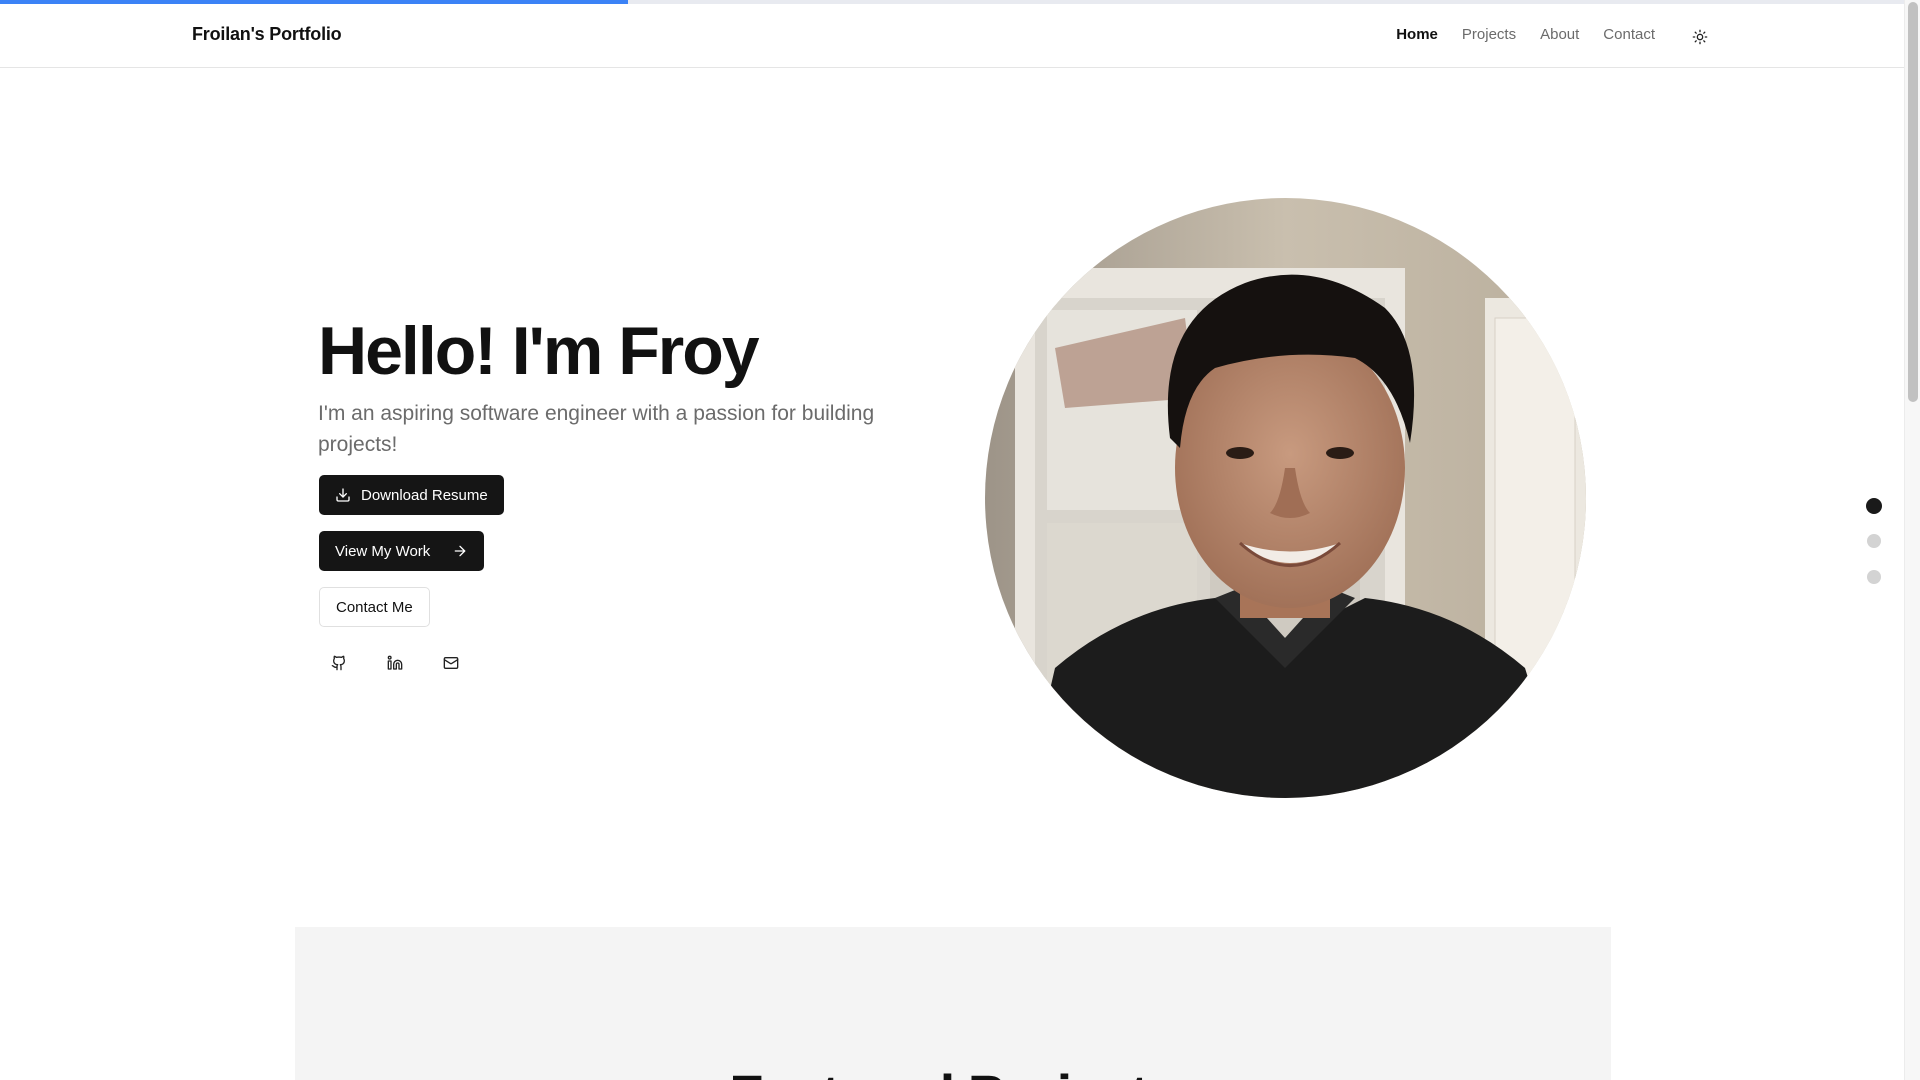 The height and width of the screenshot is (1080, 1920). What do you see at coordinates (1912, 540) in the screenshot?
I see `page-scrollbar` at bounding box center [1912, 540].